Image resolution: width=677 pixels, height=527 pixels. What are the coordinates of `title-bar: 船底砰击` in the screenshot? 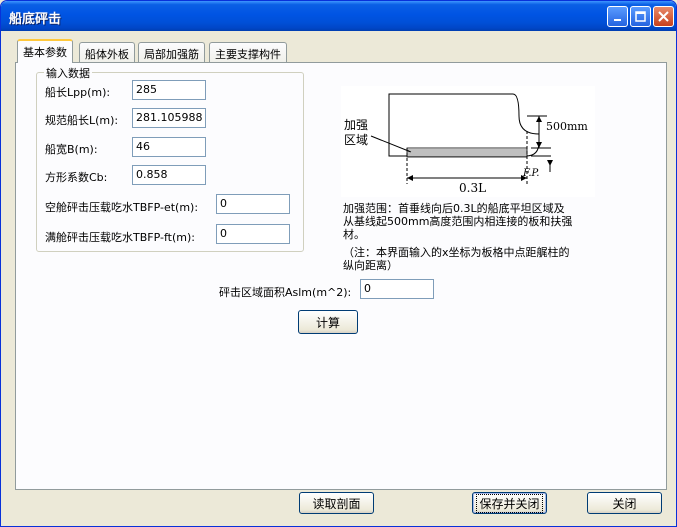 It's located at (338, 16).